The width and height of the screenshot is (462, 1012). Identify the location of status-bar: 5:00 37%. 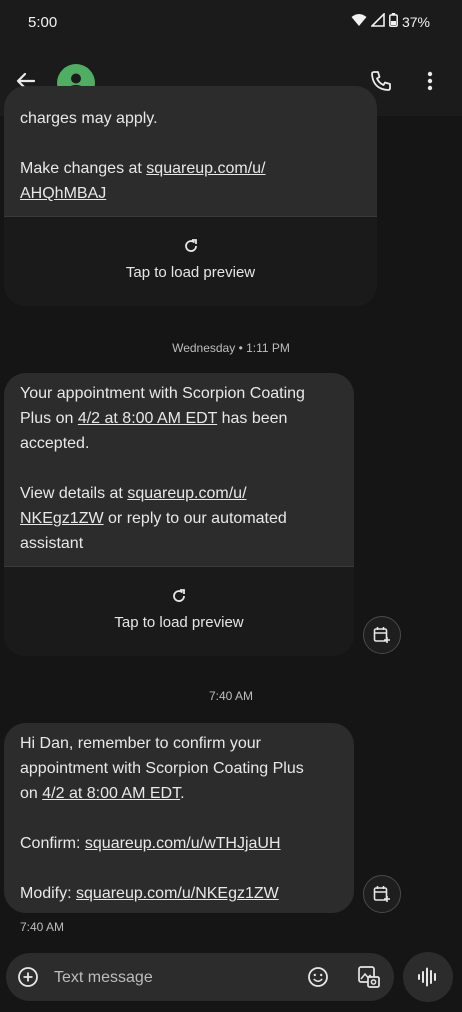
(231, 23).